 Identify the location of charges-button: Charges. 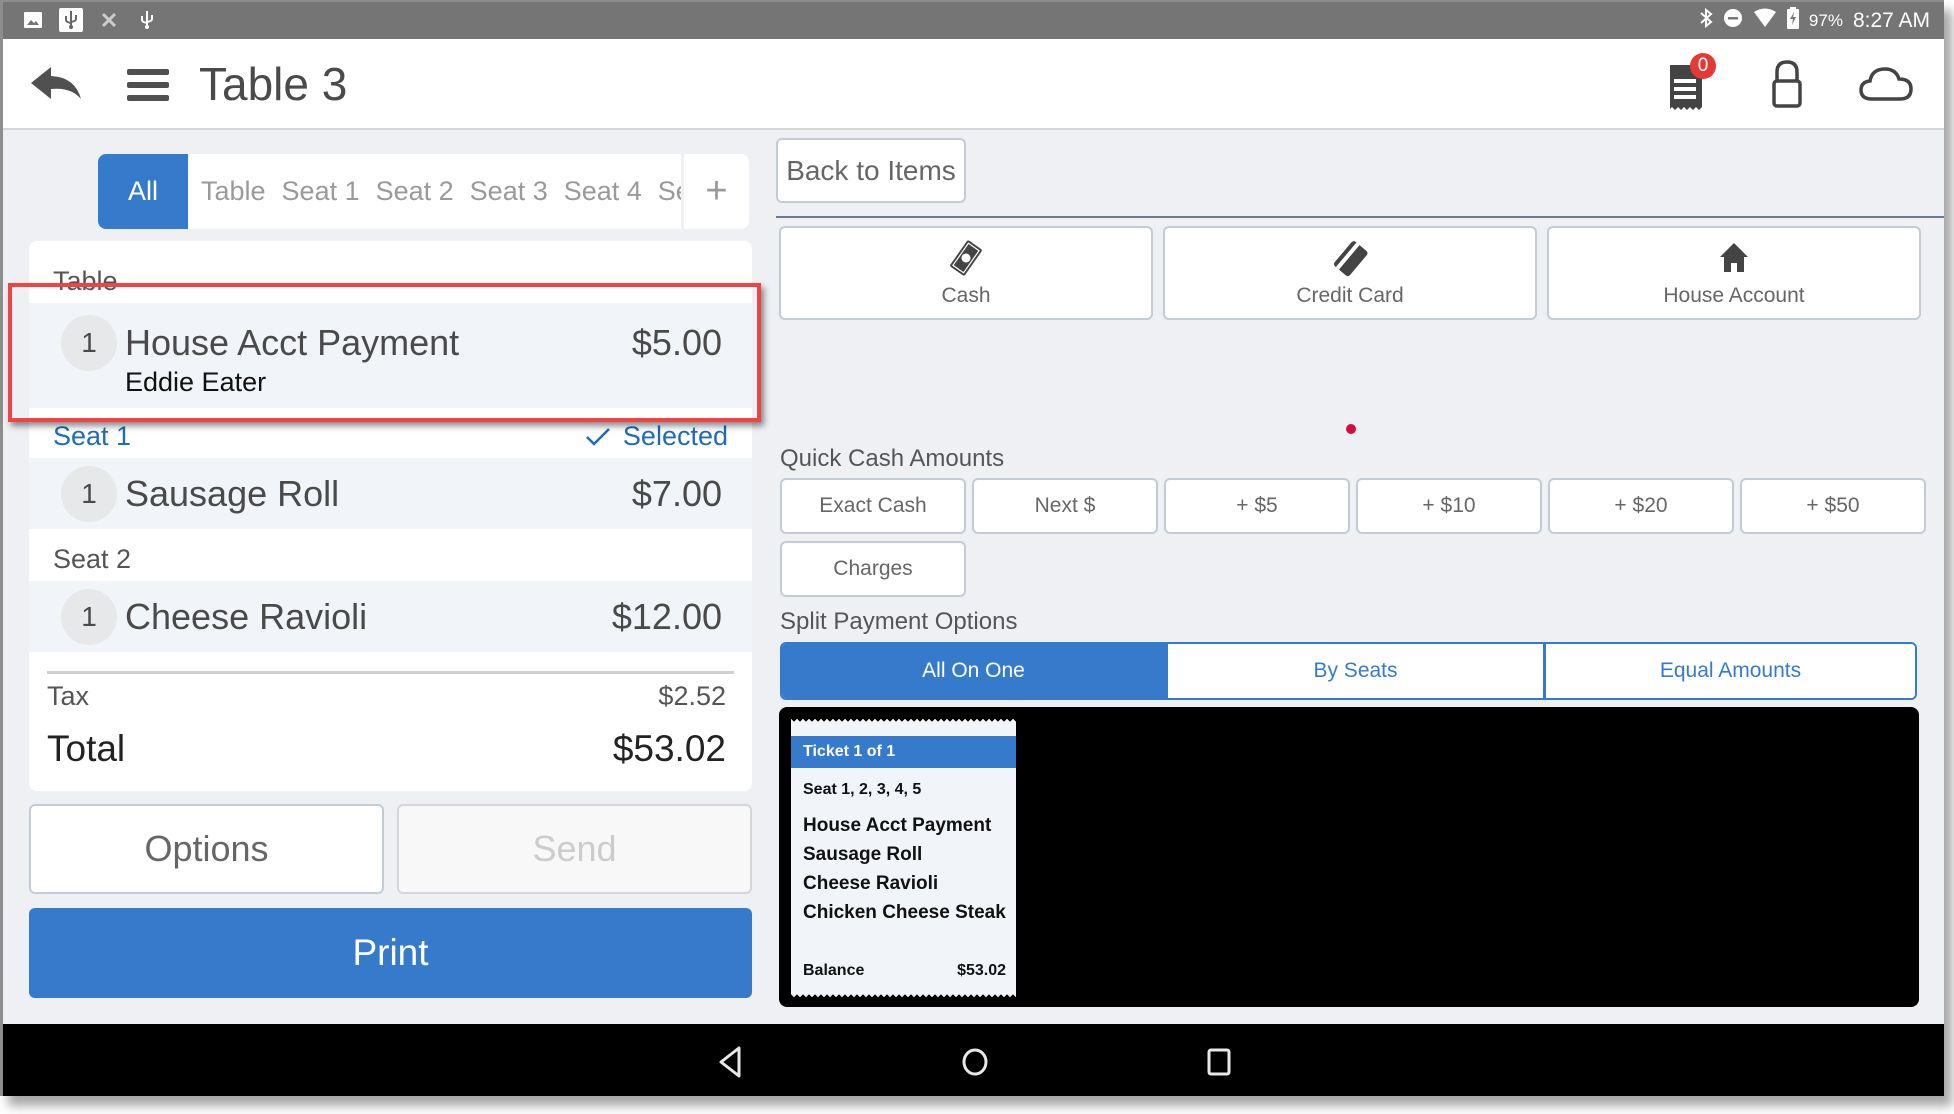
(873, 569).